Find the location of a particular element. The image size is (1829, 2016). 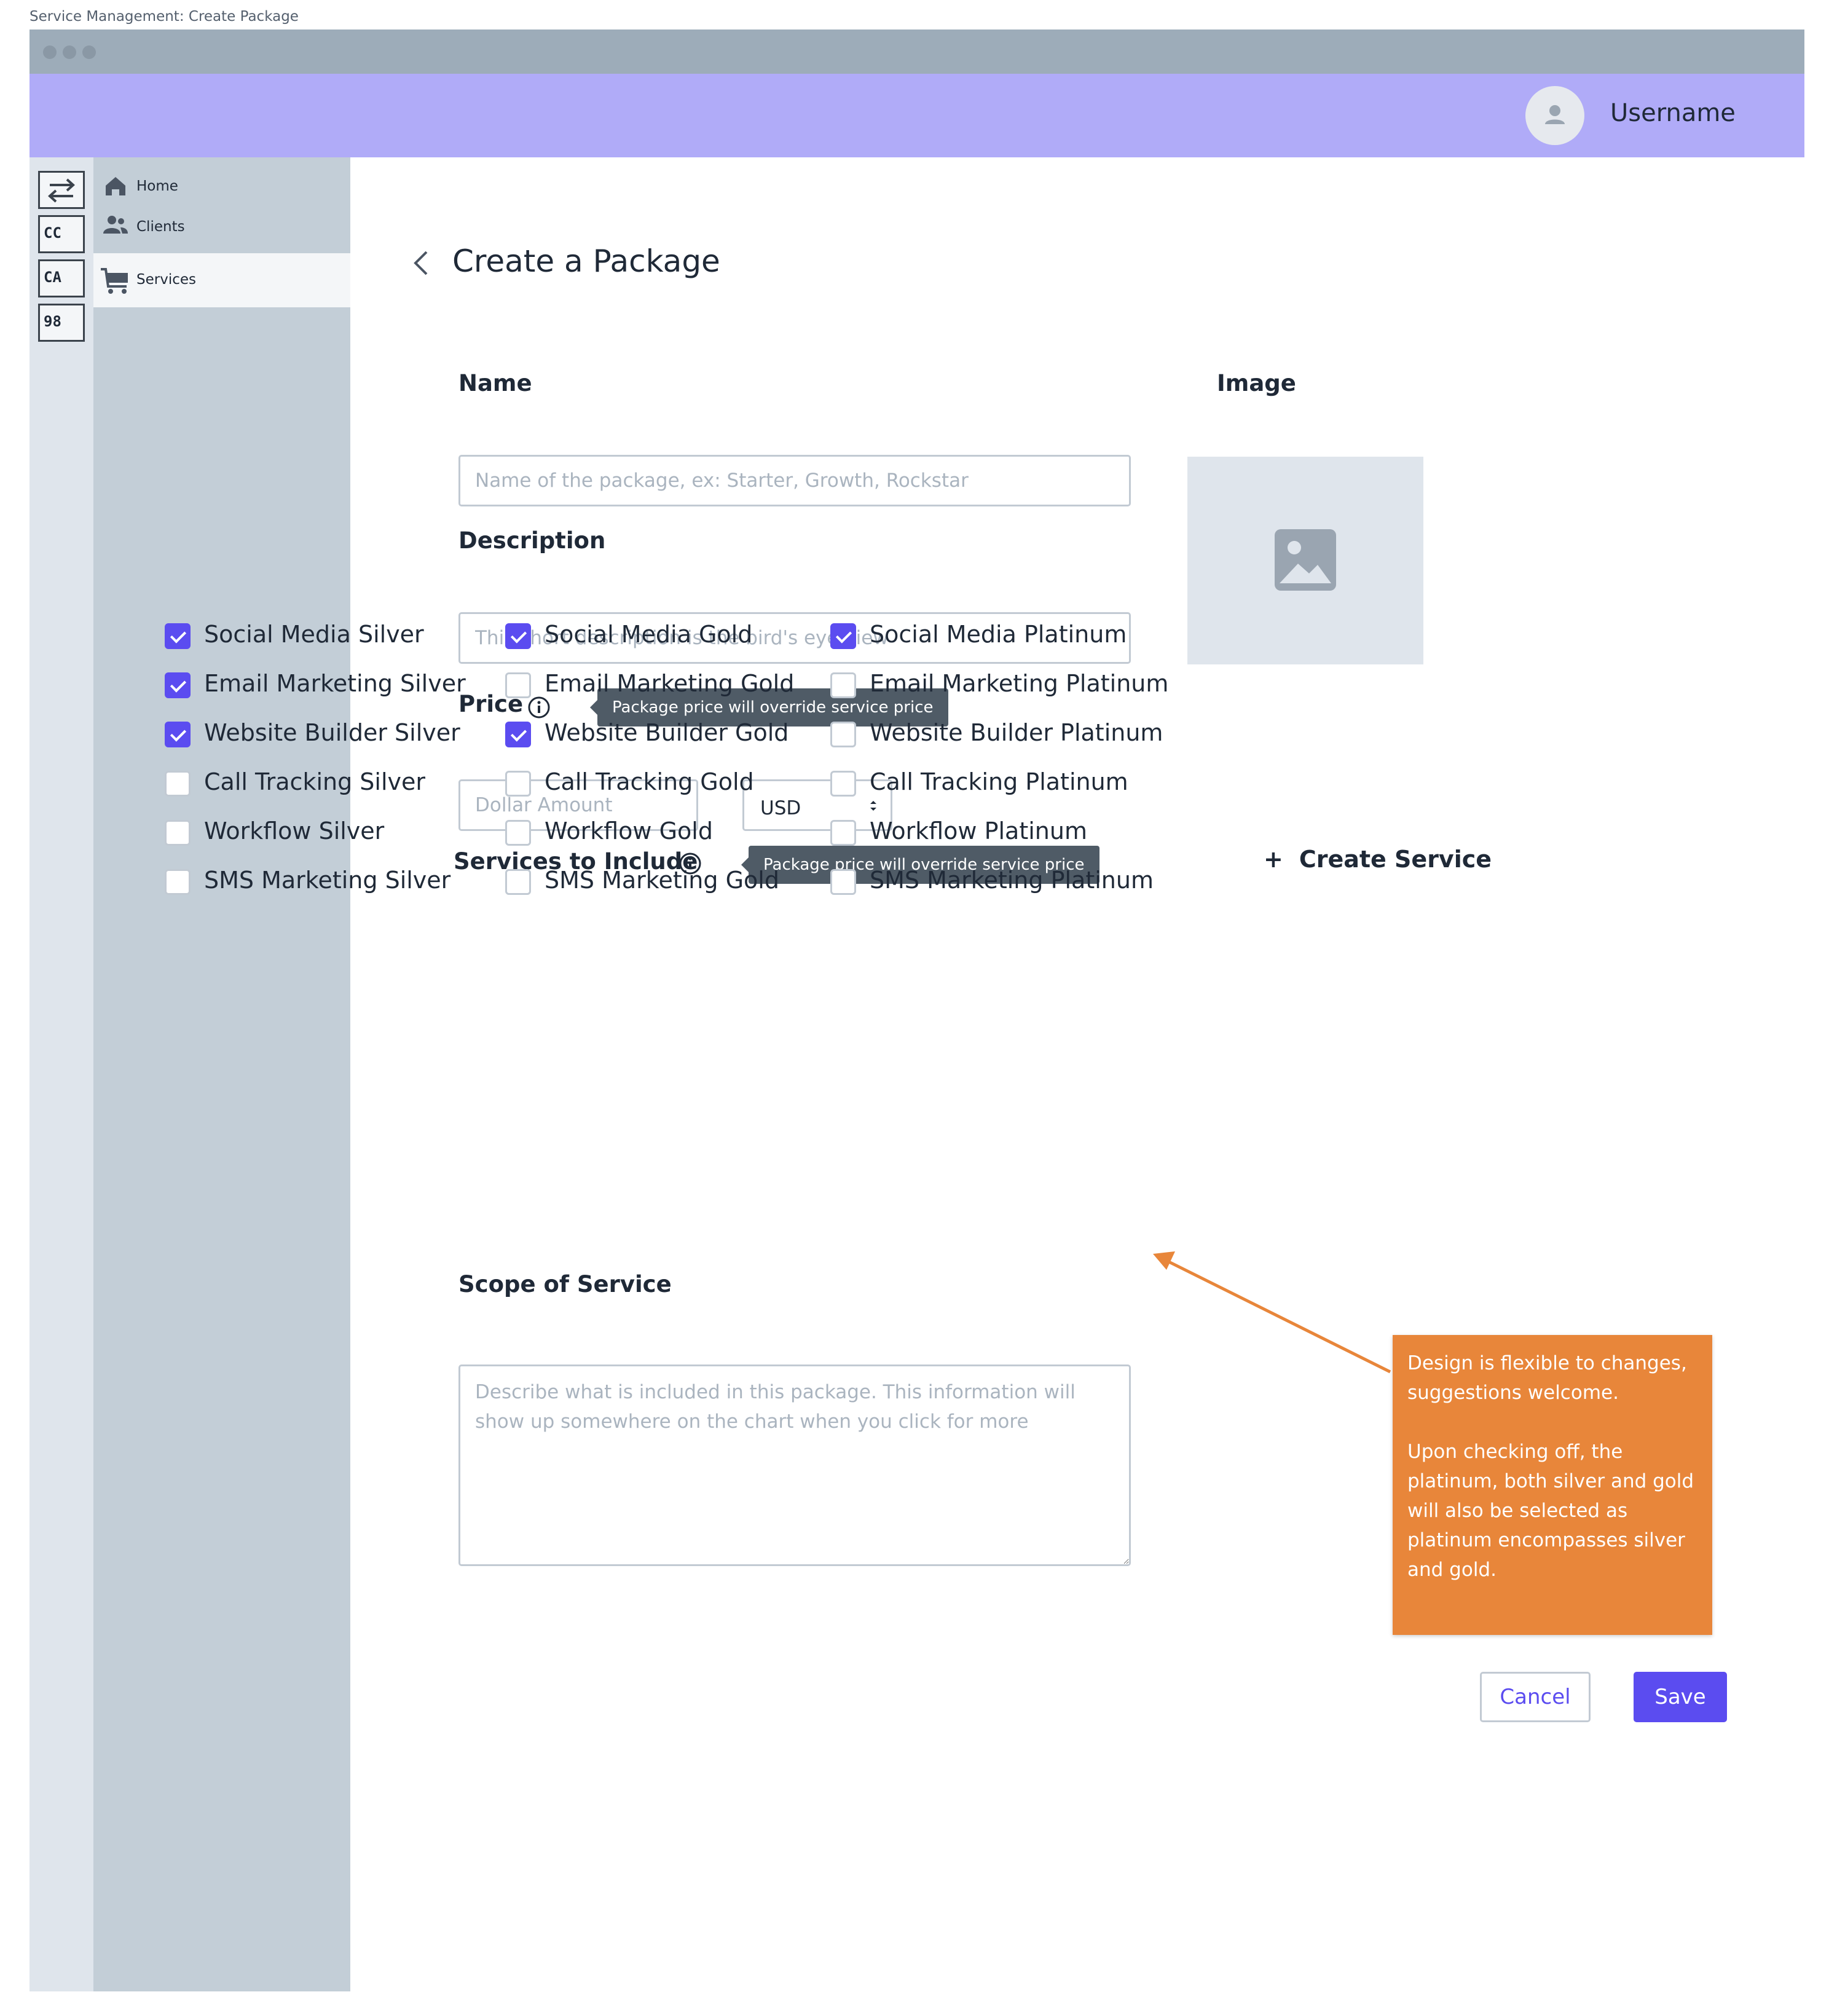

save-button: Save is located at coordinates (1681, 1697).